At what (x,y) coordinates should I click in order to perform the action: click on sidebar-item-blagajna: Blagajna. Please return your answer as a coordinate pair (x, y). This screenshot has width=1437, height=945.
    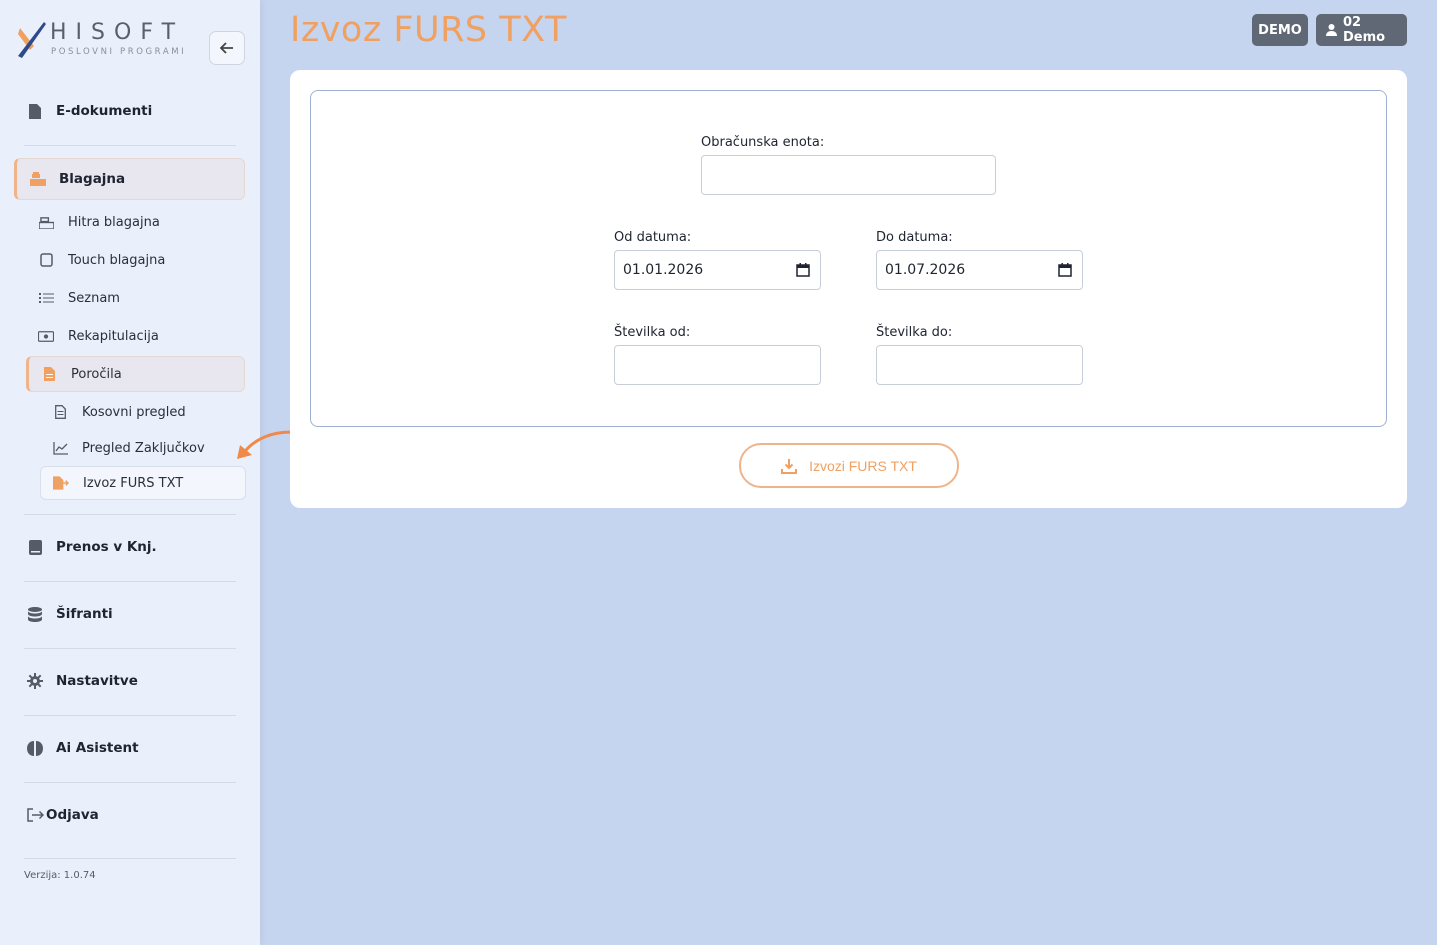
    Looking at the image, I should click on (129, 179).